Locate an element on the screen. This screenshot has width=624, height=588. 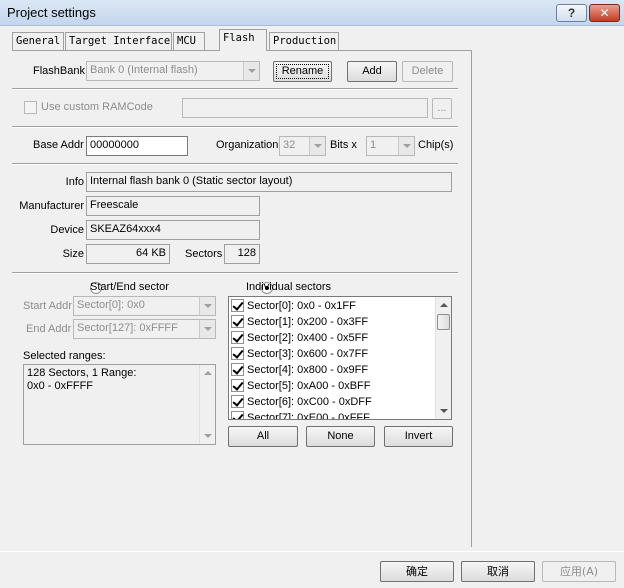
selected-ranges-box: 128 Sectors, 1 Range: 0x0 - 0xFFFF is located at coordinates (119, 404).